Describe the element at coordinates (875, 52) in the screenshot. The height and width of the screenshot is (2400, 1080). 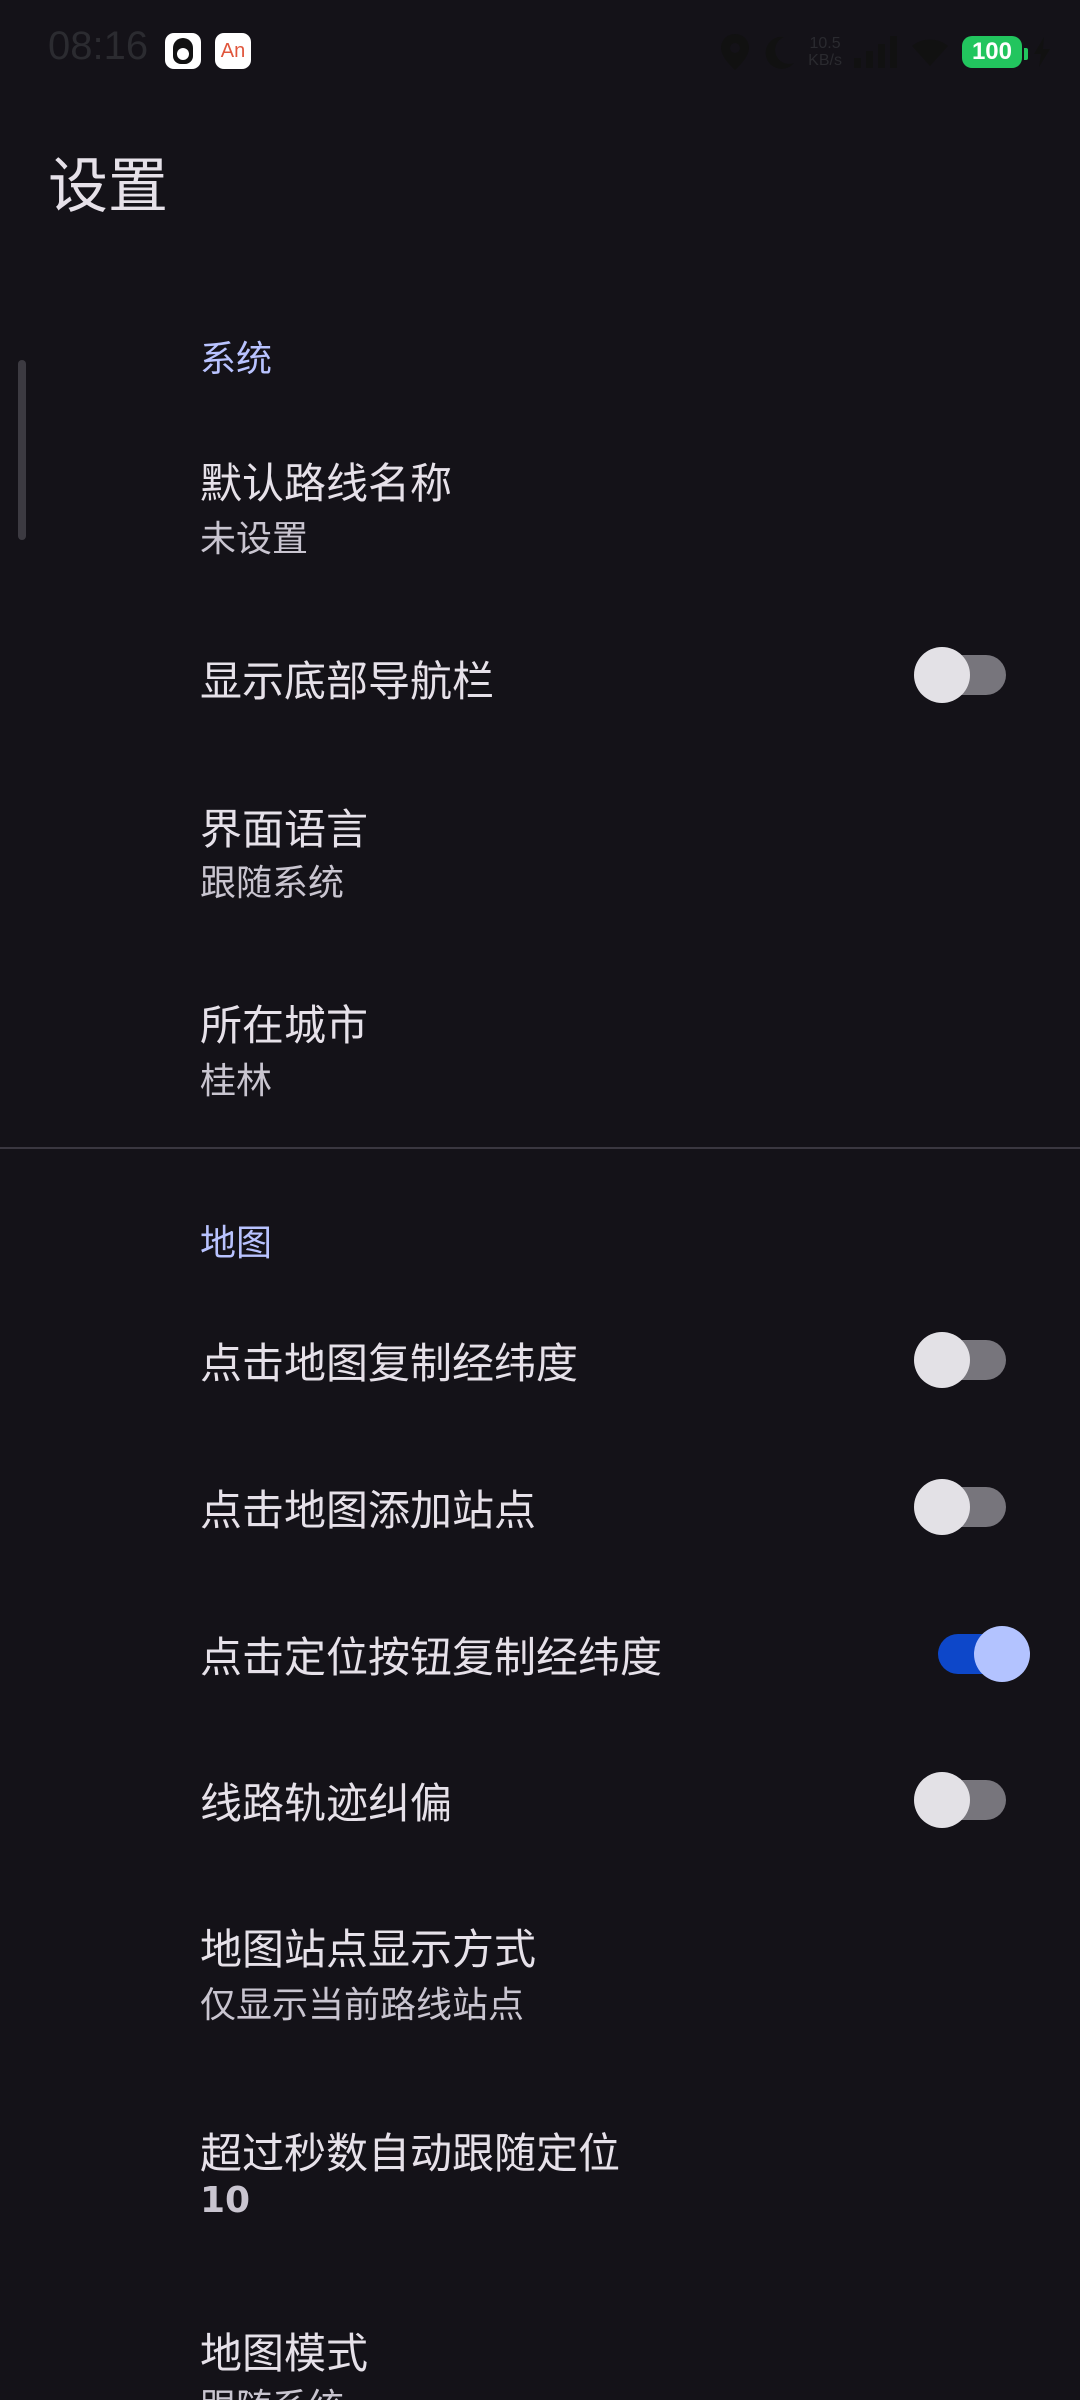
I see `signal-icon` at that location.